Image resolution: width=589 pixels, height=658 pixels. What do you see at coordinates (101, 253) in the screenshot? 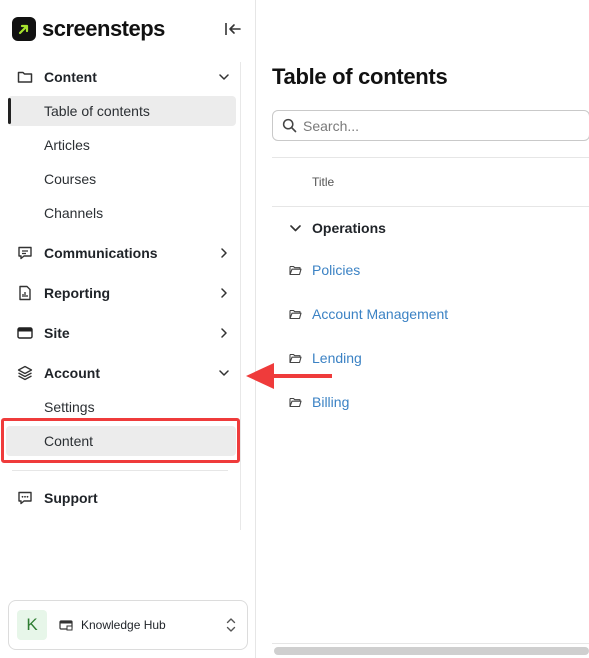
I see `sidebar-section-label: Communications` at bounding box center [101, 253].